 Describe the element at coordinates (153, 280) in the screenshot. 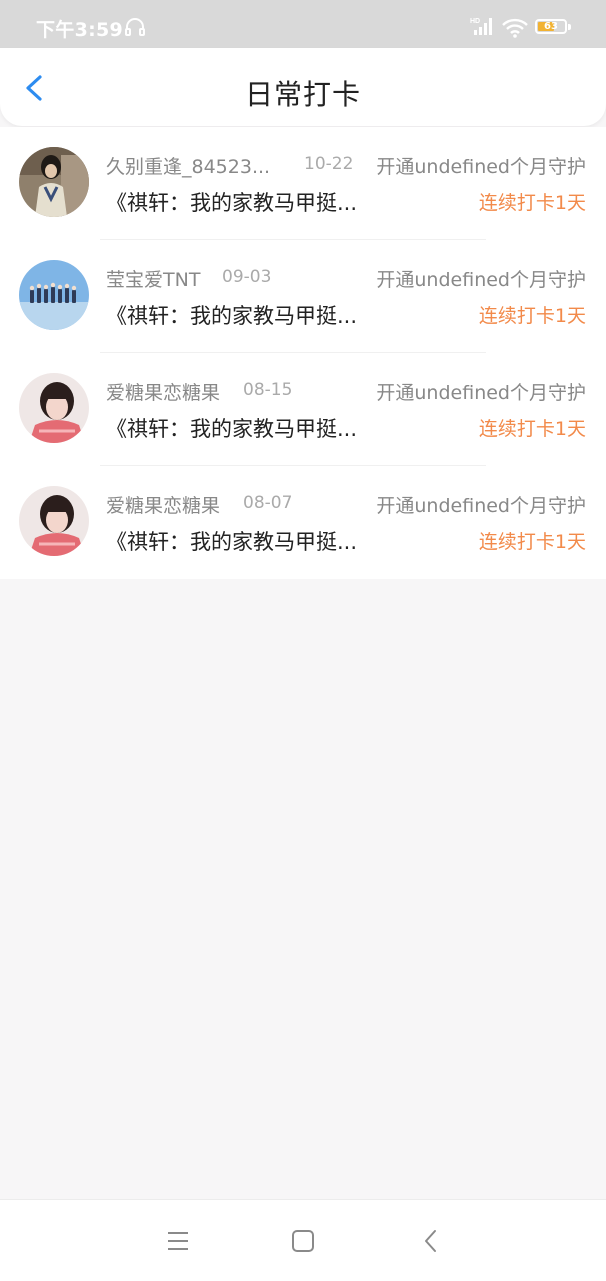

I see `user-name: 莹宝爱TNT` at that location.